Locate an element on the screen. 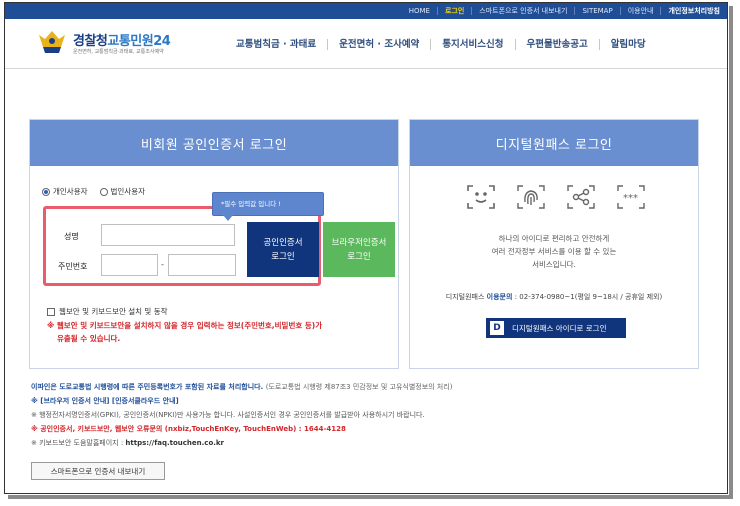 This screenshot has height=506, width=740. topbar-guide-link: 이용안내 is located at coordinates (640, 11).